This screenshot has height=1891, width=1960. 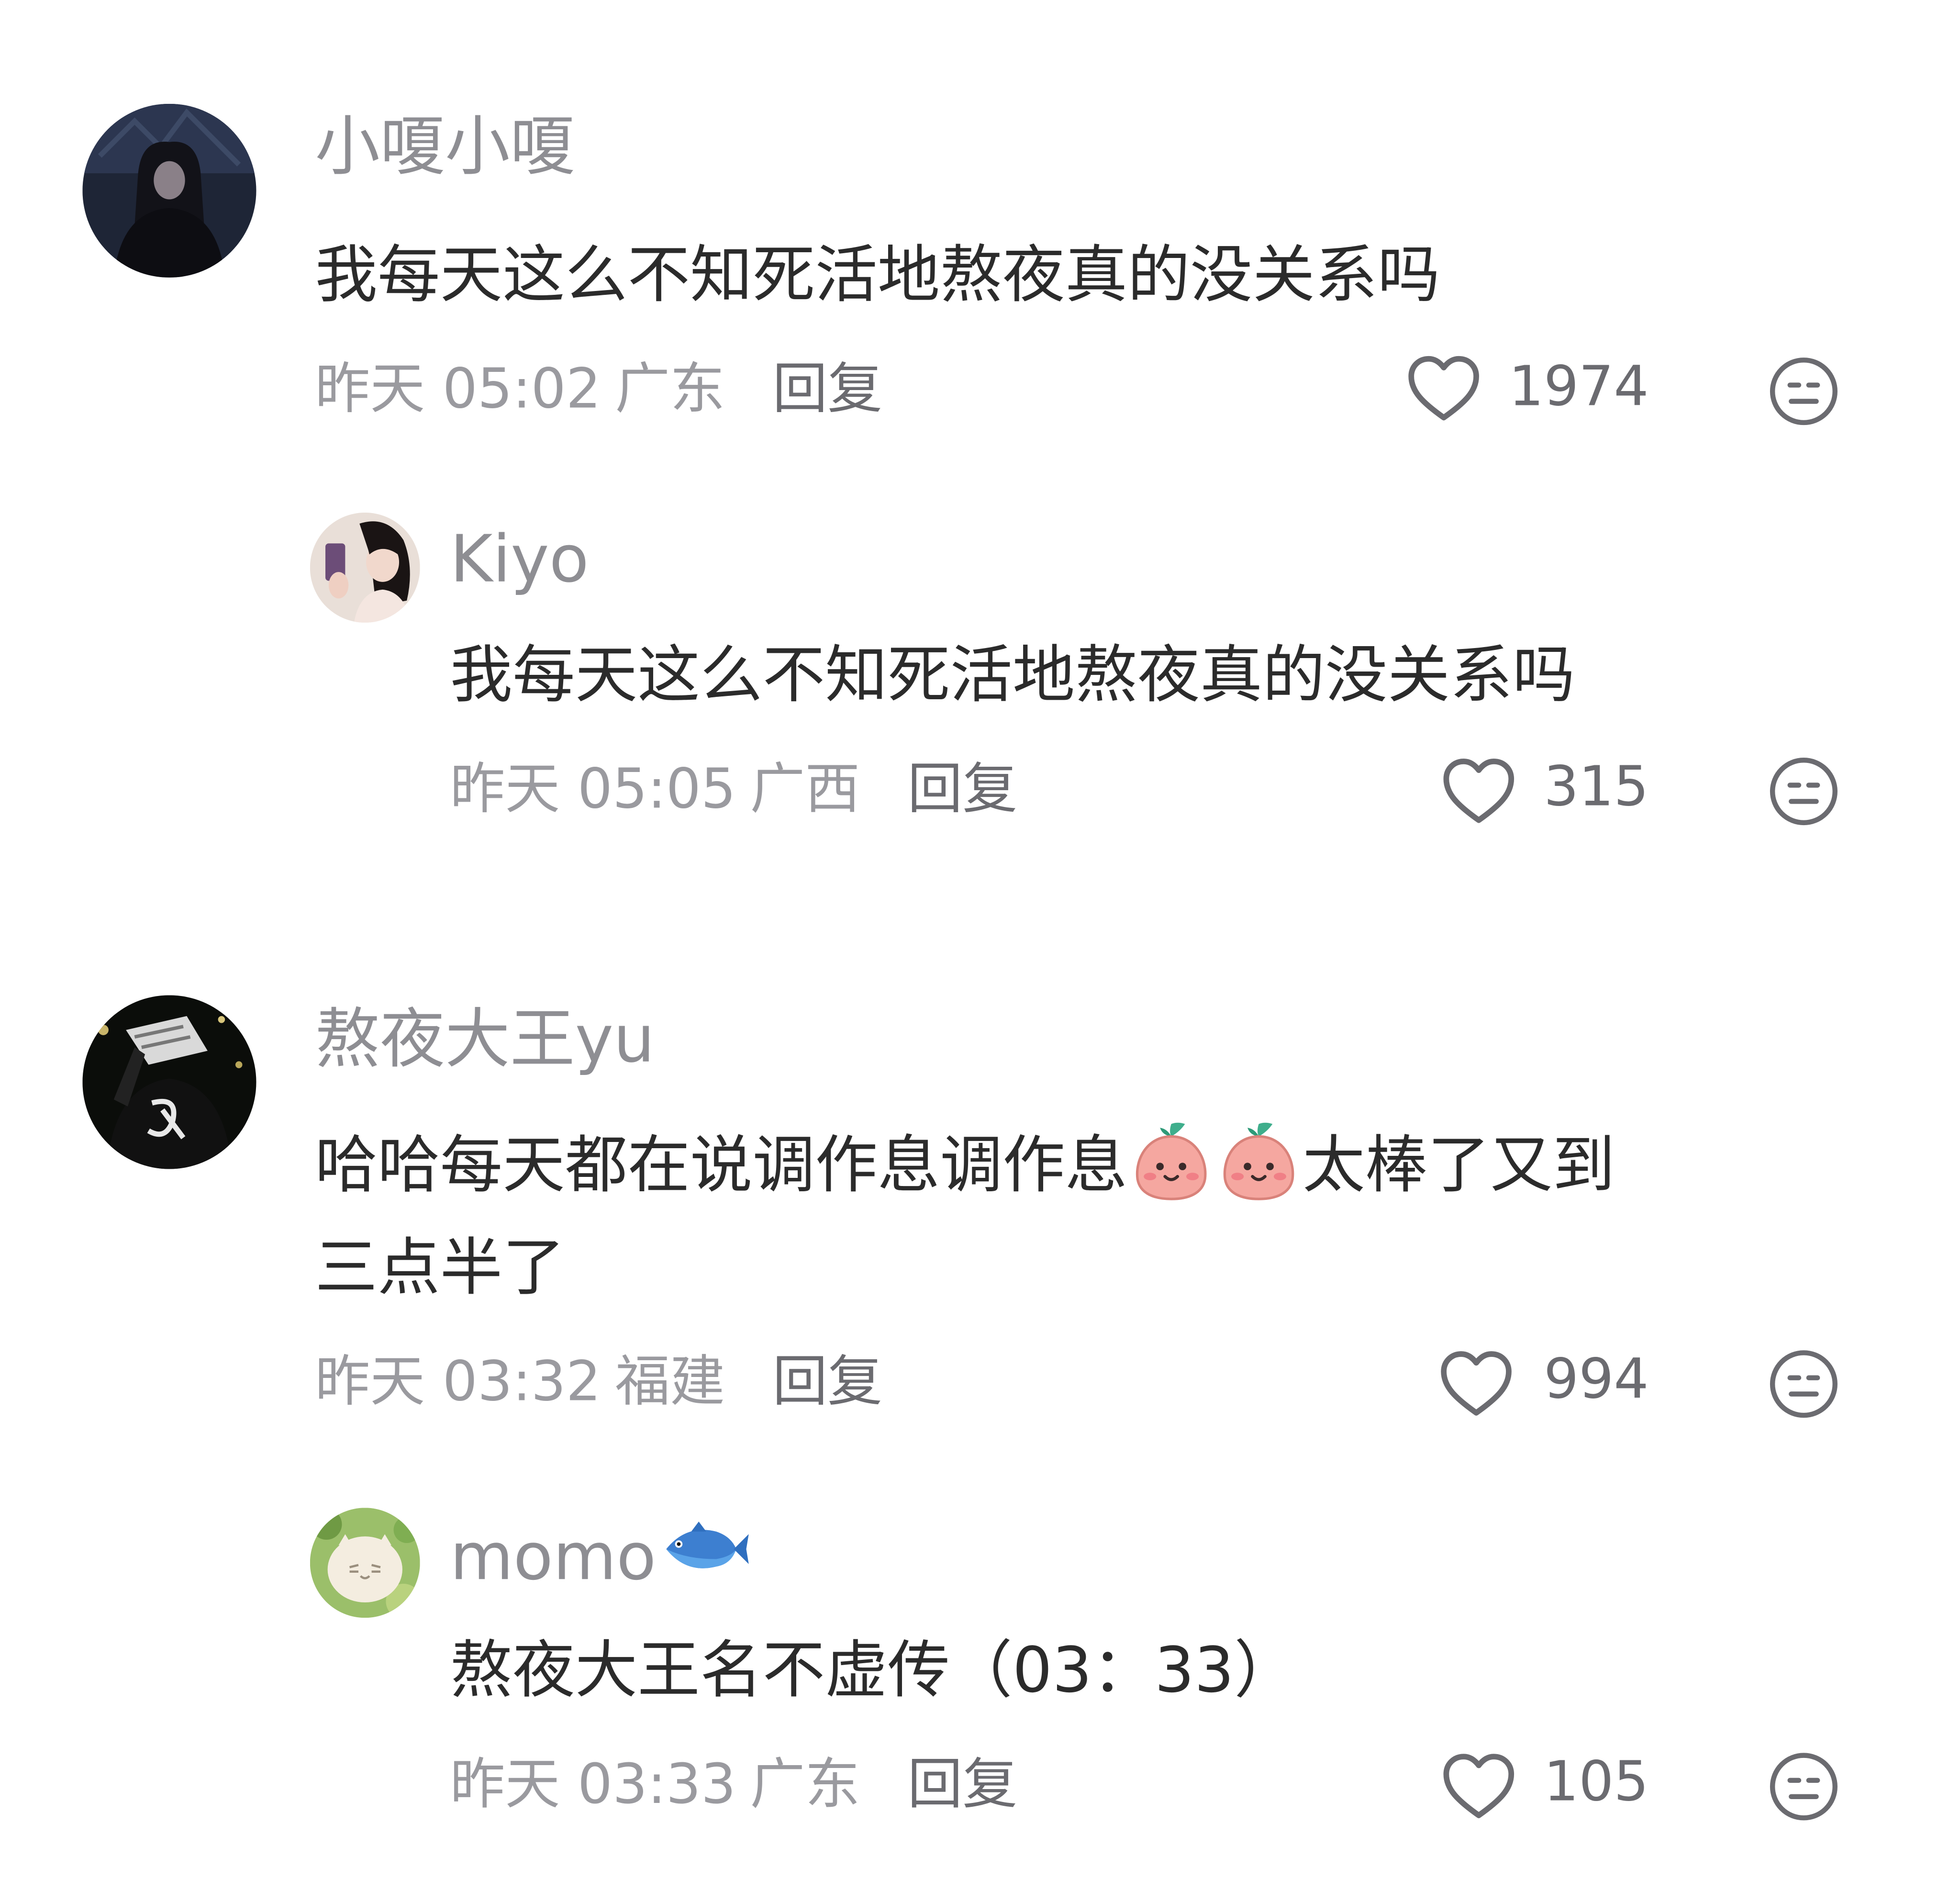 What do you see at coordinates (445, 148) in the screenshot?
I see `comment-username: 小嗄小嗄` at bounding box center [445, 148].